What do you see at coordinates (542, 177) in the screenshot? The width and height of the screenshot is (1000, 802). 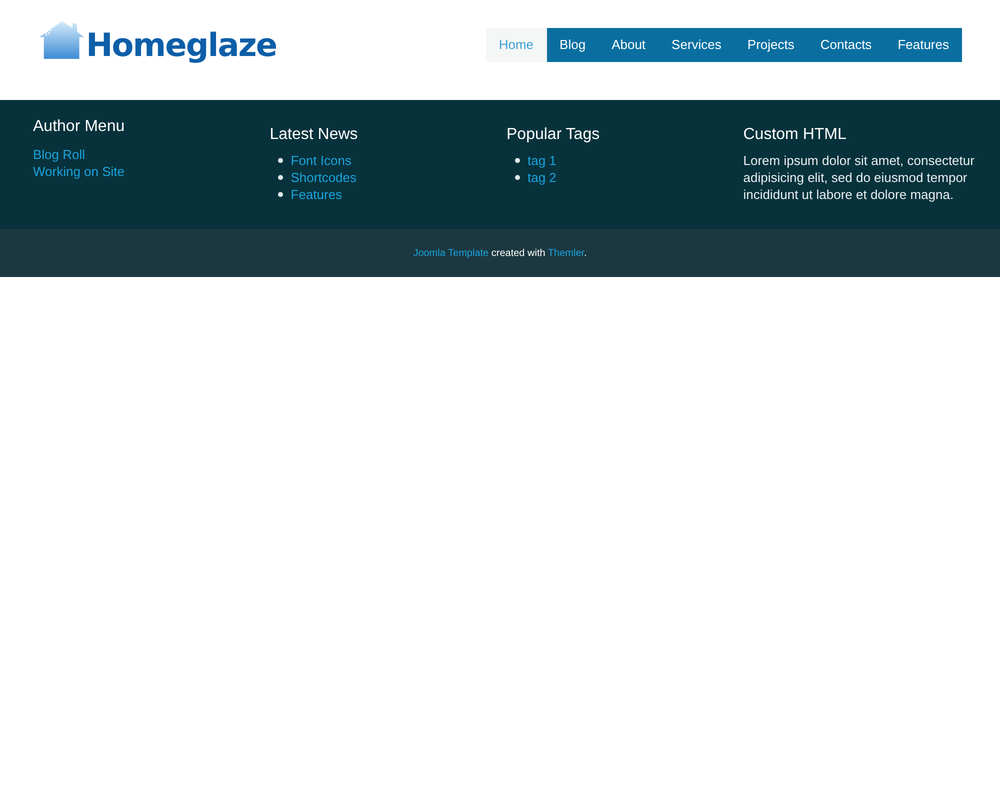 I see `list-link: tag 2` at bounding box center [542, 177].